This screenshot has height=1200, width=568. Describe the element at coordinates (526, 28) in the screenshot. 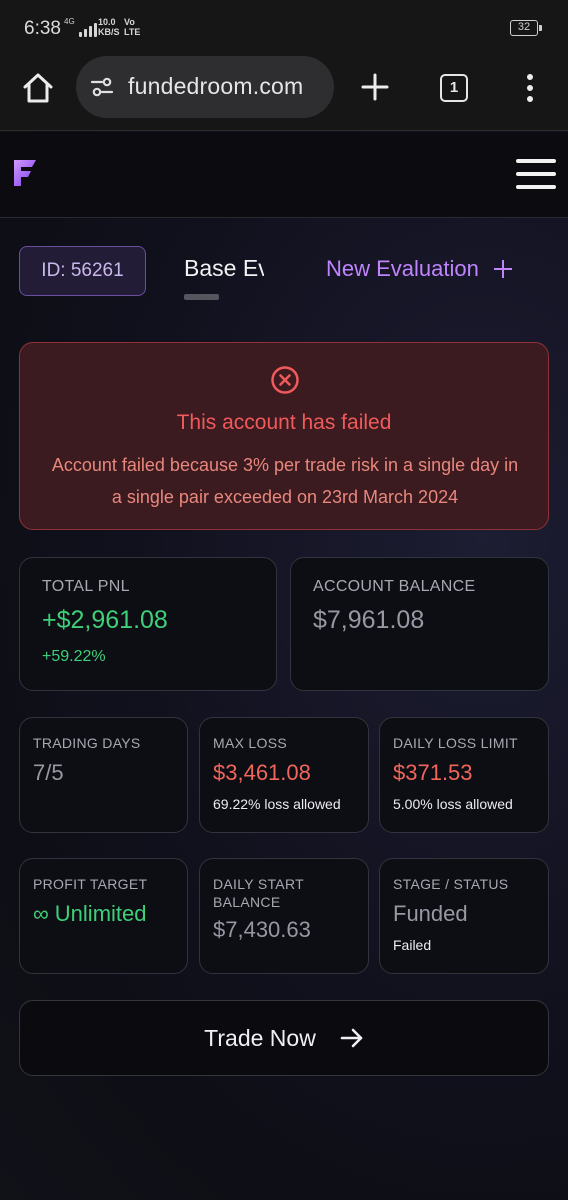

I see `battery-icon: 32` at that location.